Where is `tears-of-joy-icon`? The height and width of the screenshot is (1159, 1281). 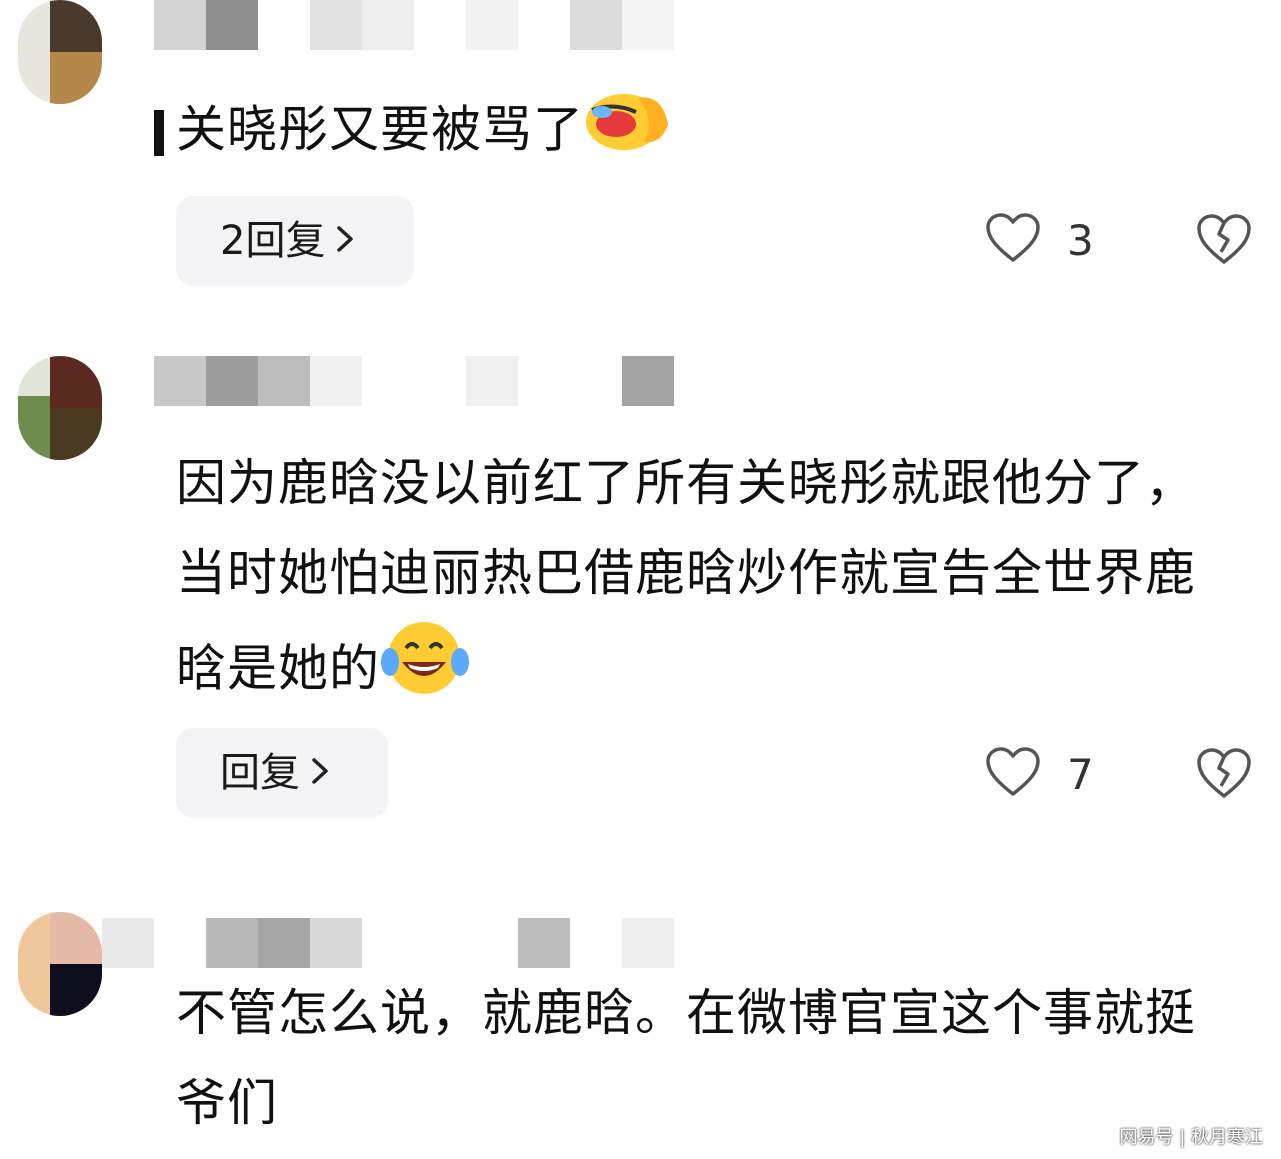 tears-of-joy-icon is located at coordinates (428, 672).